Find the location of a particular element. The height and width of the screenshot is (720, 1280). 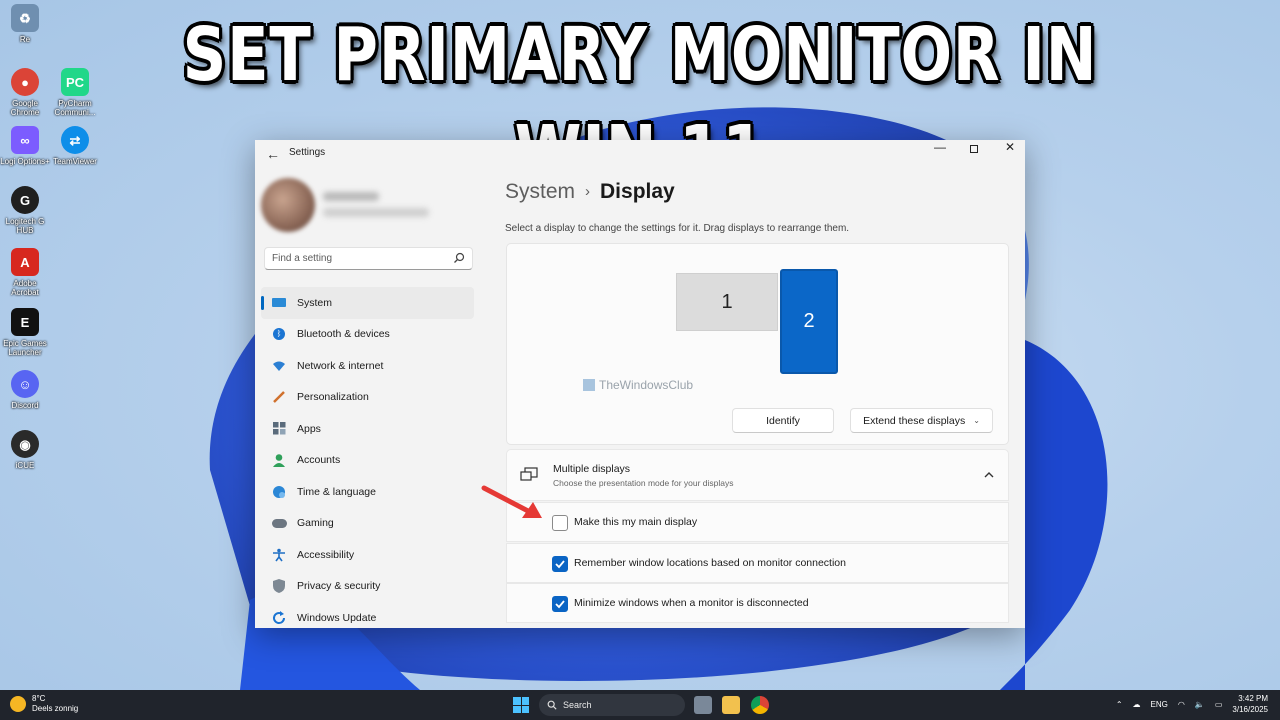

close-button: ✕ is located at coordinates (1008, 153).